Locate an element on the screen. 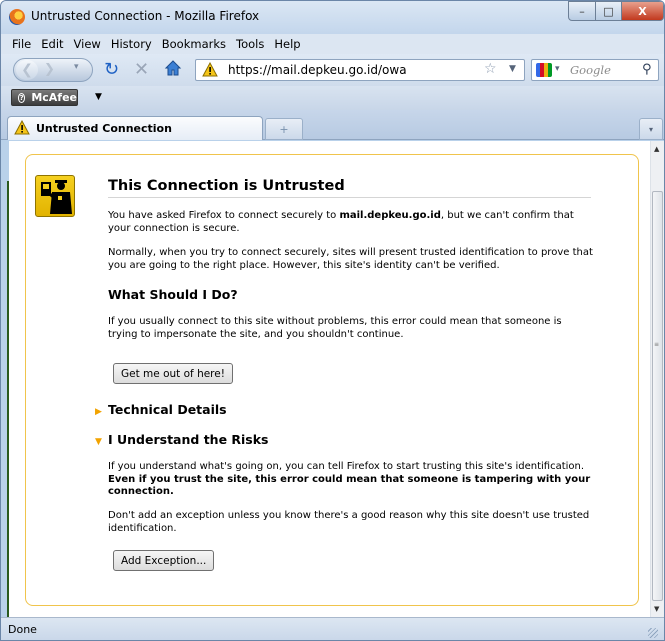  window-title: Untrusted Connection - Mozilla Firefox is located at coordinates (145, 16).